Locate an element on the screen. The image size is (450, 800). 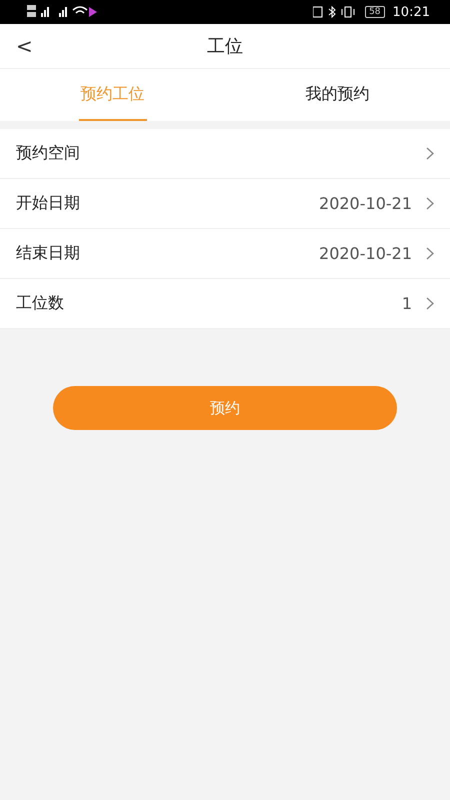
list-row: 开始日期 2020-10-21 is located at coordinates (225, 204).